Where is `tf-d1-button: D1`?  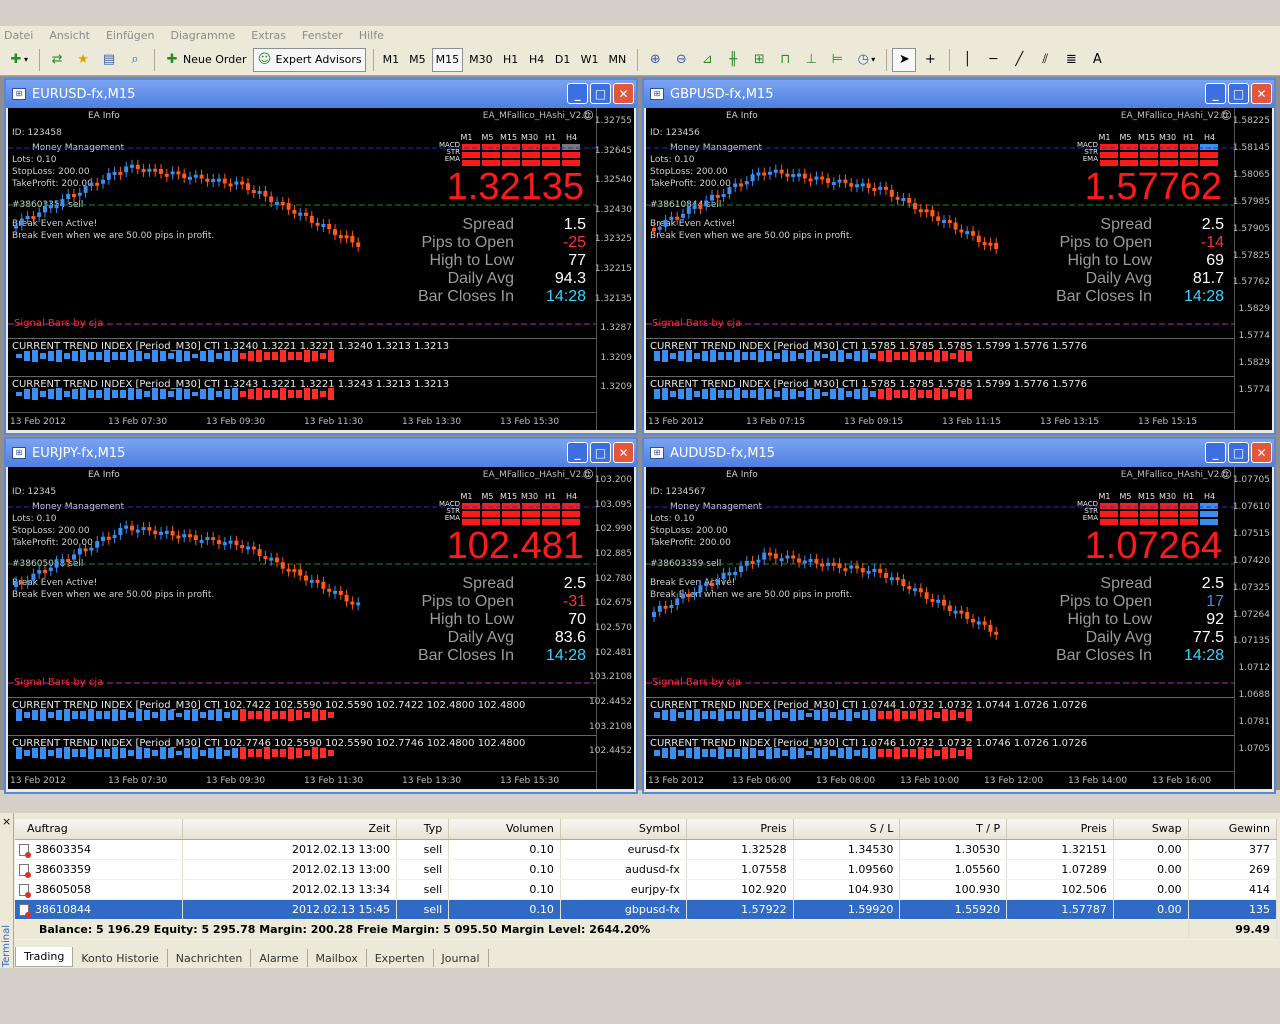
tf-d1-button: D1 is located at coordinates (563, 60).